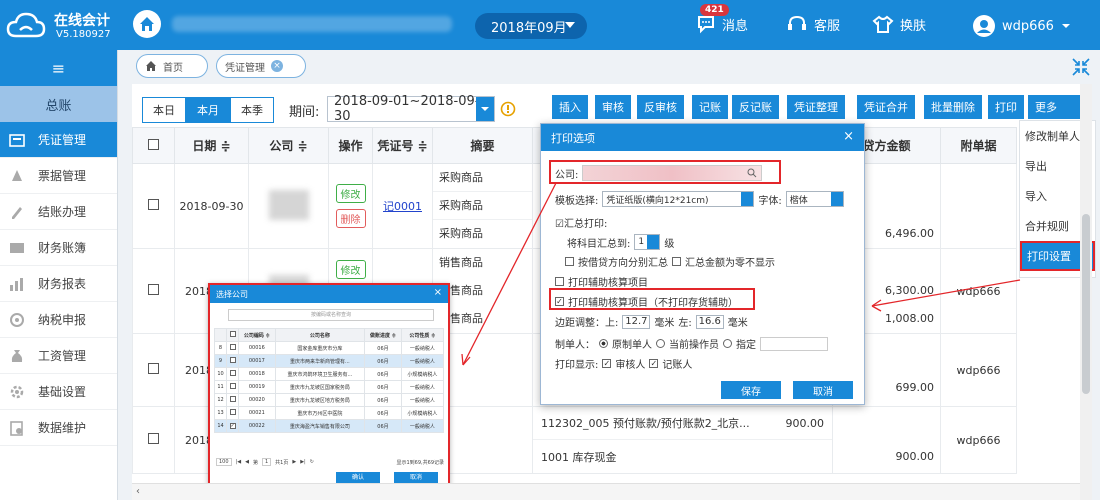 The image size is (1100, 500). What do you see at coordinates (350, 218) in the screenshot?
I see `delete-button: 删除` at bounding box center [350, 218].